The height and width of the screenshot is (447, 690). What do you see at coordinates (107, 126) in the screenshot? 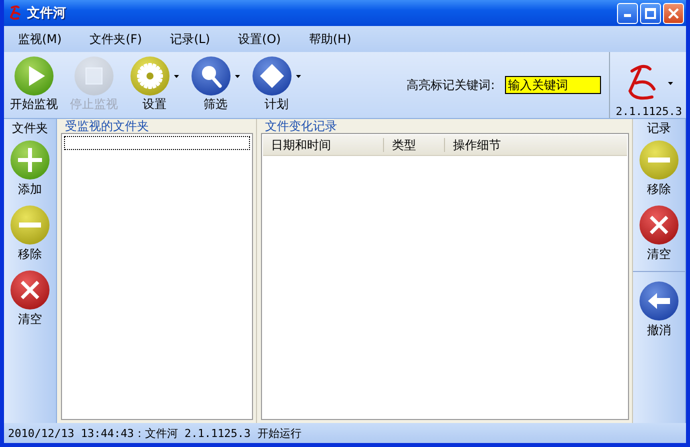
I see `panel-title: 受监视的文件夹` at bounding box center [107, 126].